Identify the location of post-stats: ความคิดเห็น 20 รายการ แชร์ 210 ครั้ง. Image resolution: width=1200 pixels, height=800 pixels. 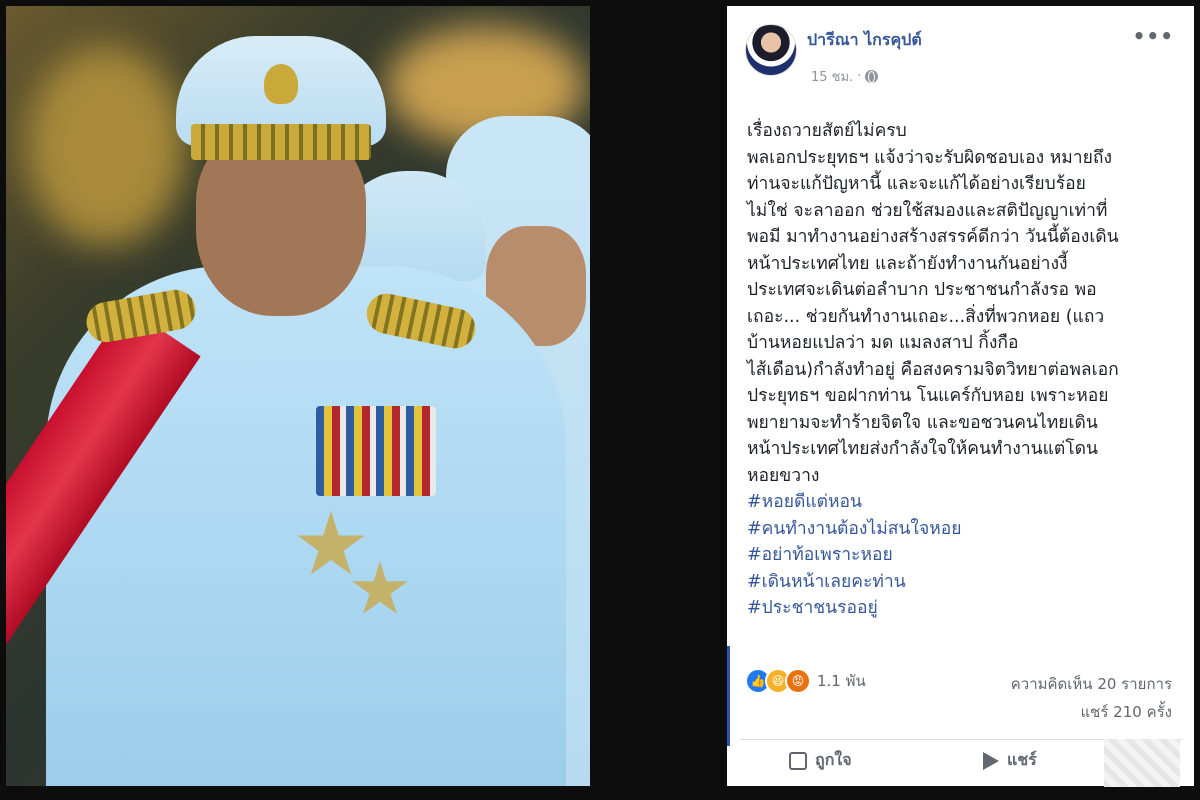
(1091, 698).